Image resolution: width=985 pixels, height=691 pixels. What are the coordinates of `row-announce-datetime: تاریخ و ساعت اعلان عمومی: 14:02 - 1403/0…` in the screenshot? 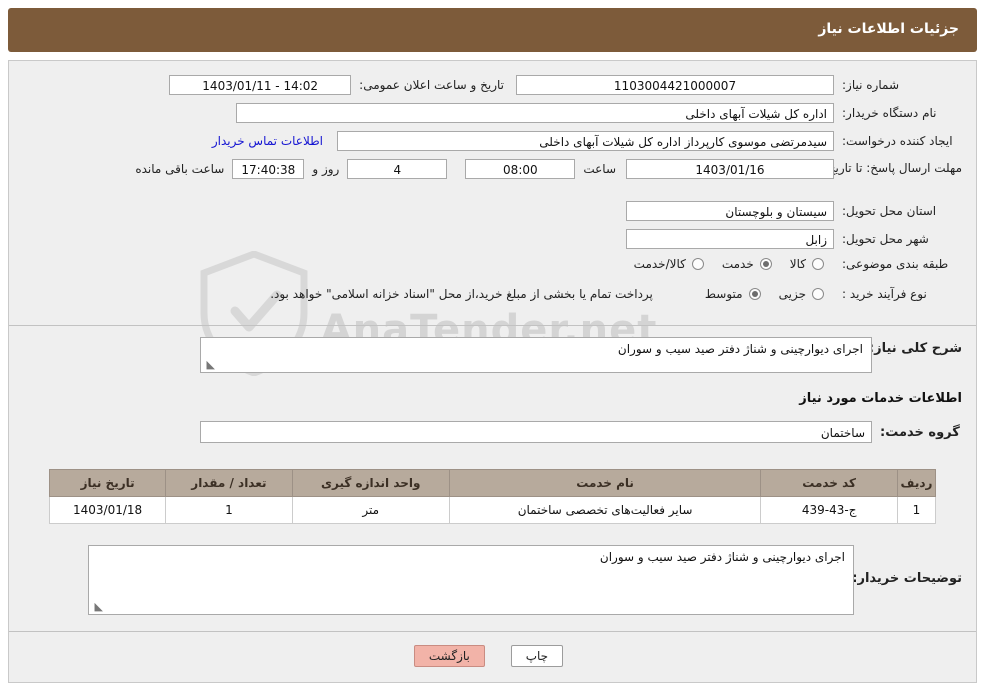 It's located at (336, 85).